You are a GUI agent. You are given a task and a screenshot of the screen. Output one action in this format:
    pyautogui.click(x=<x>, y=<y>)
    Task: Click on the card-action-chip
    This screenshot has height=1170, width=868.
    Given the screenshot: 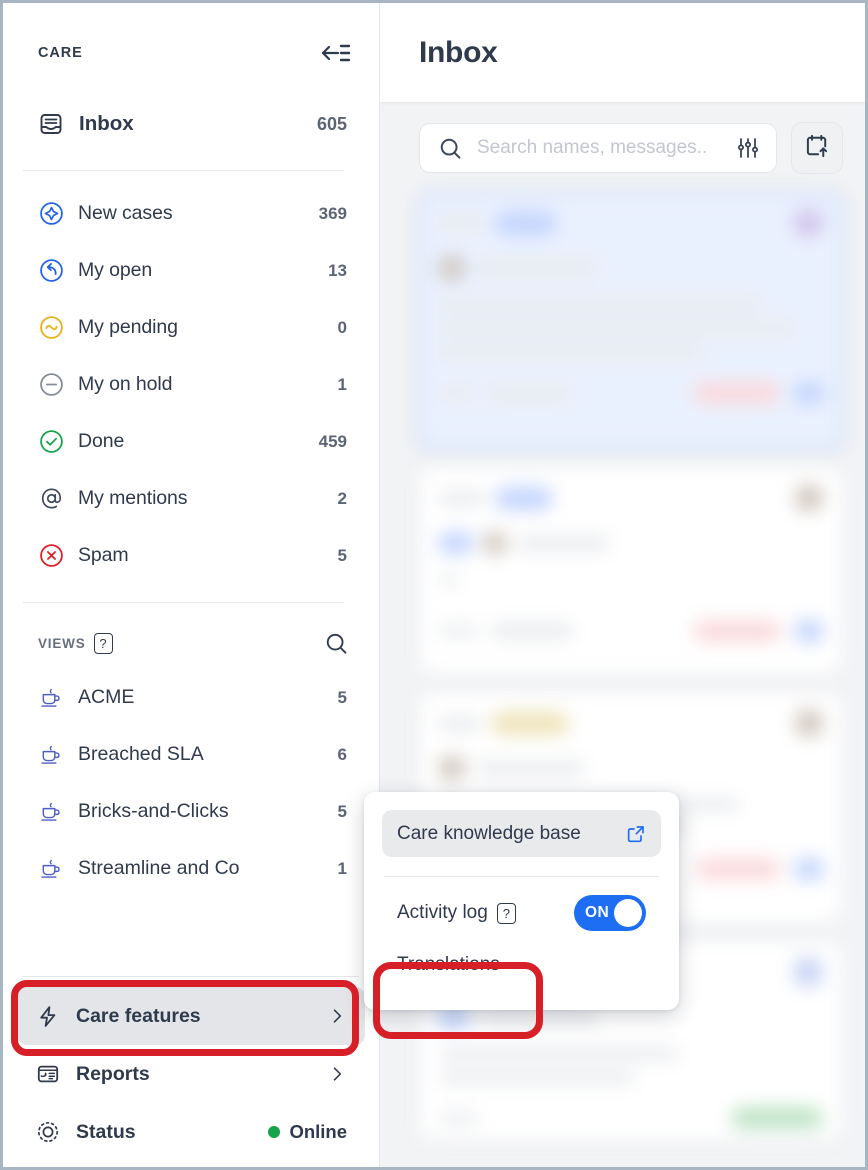 What is the action you would take?
    pyautogui.click(x=809, y=393)
    